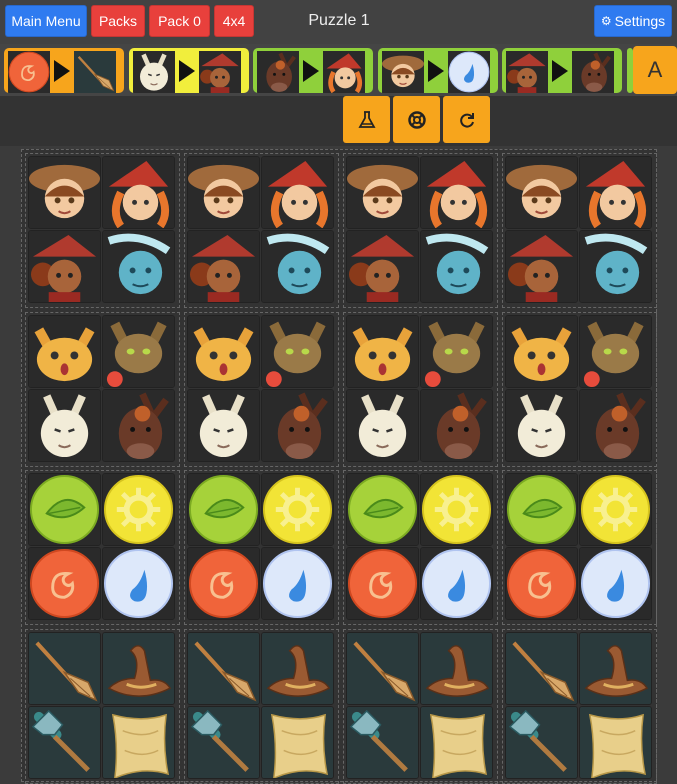 This screenshot has height=784, width=677. What do you see at coordinates (95, 71) in the screenshot?
I see `hint-broom-icon` at bounding box center [95, 71].